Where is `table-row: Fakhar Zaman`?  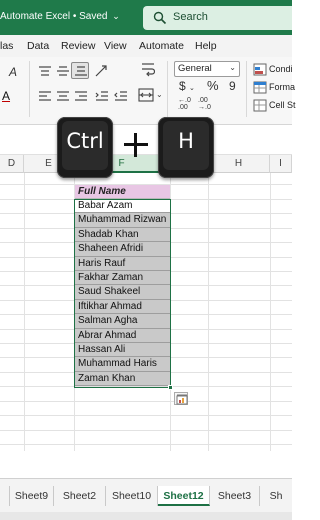
table-row: Fakhar Zaman is located at coordinates (122, 278).